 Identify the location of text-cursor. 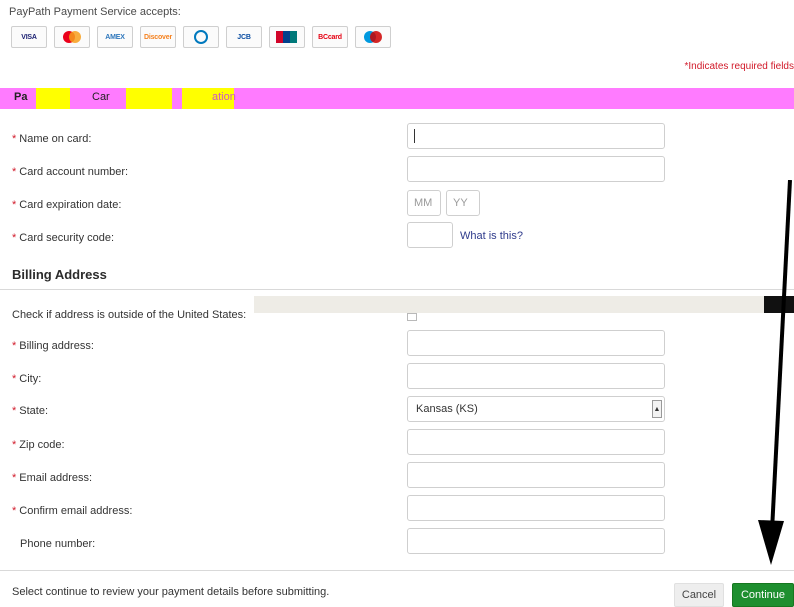
(414, 136).